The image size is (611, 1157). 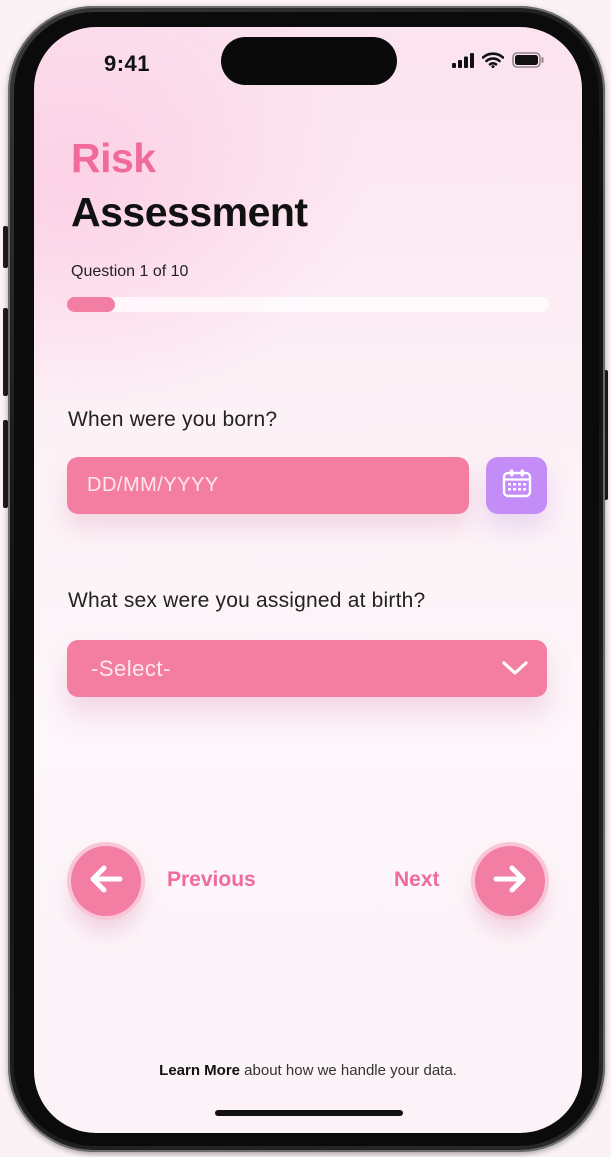 What do you see at coordinates (131, 668) in the screenshot?
I see `sex-select-value: -Select-` at bounding box center [131, 668].